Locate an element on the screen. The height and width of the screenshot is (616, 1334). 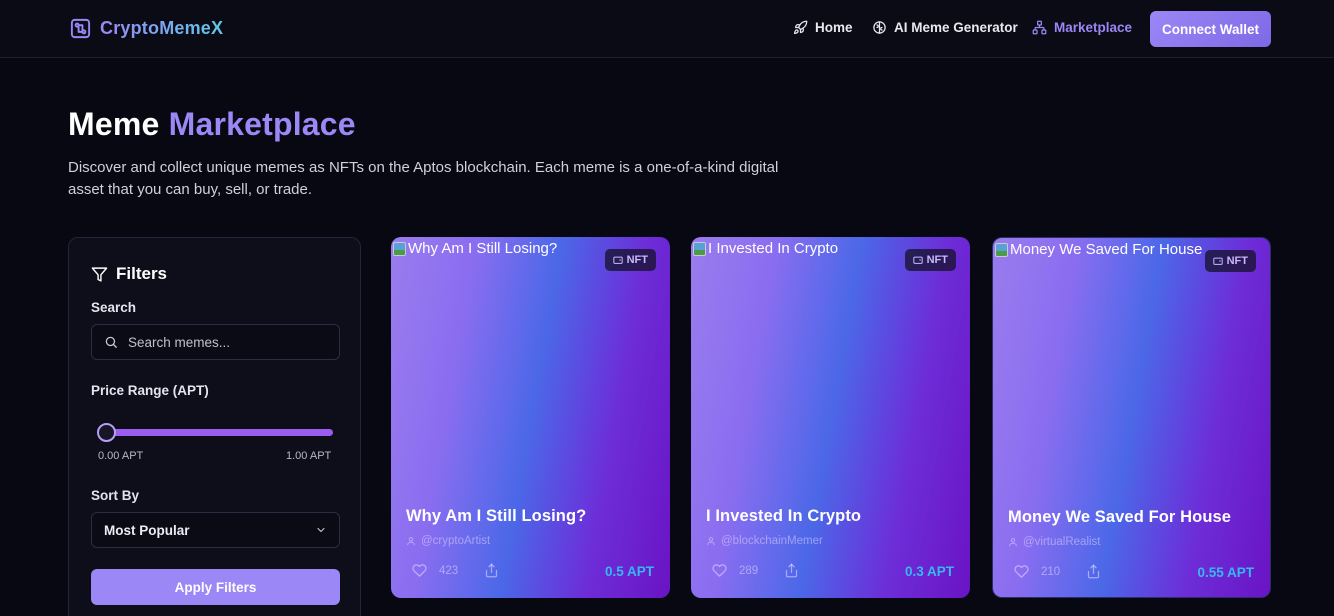
sort-by-select: Most Popular is located at coordinates (215, 530).